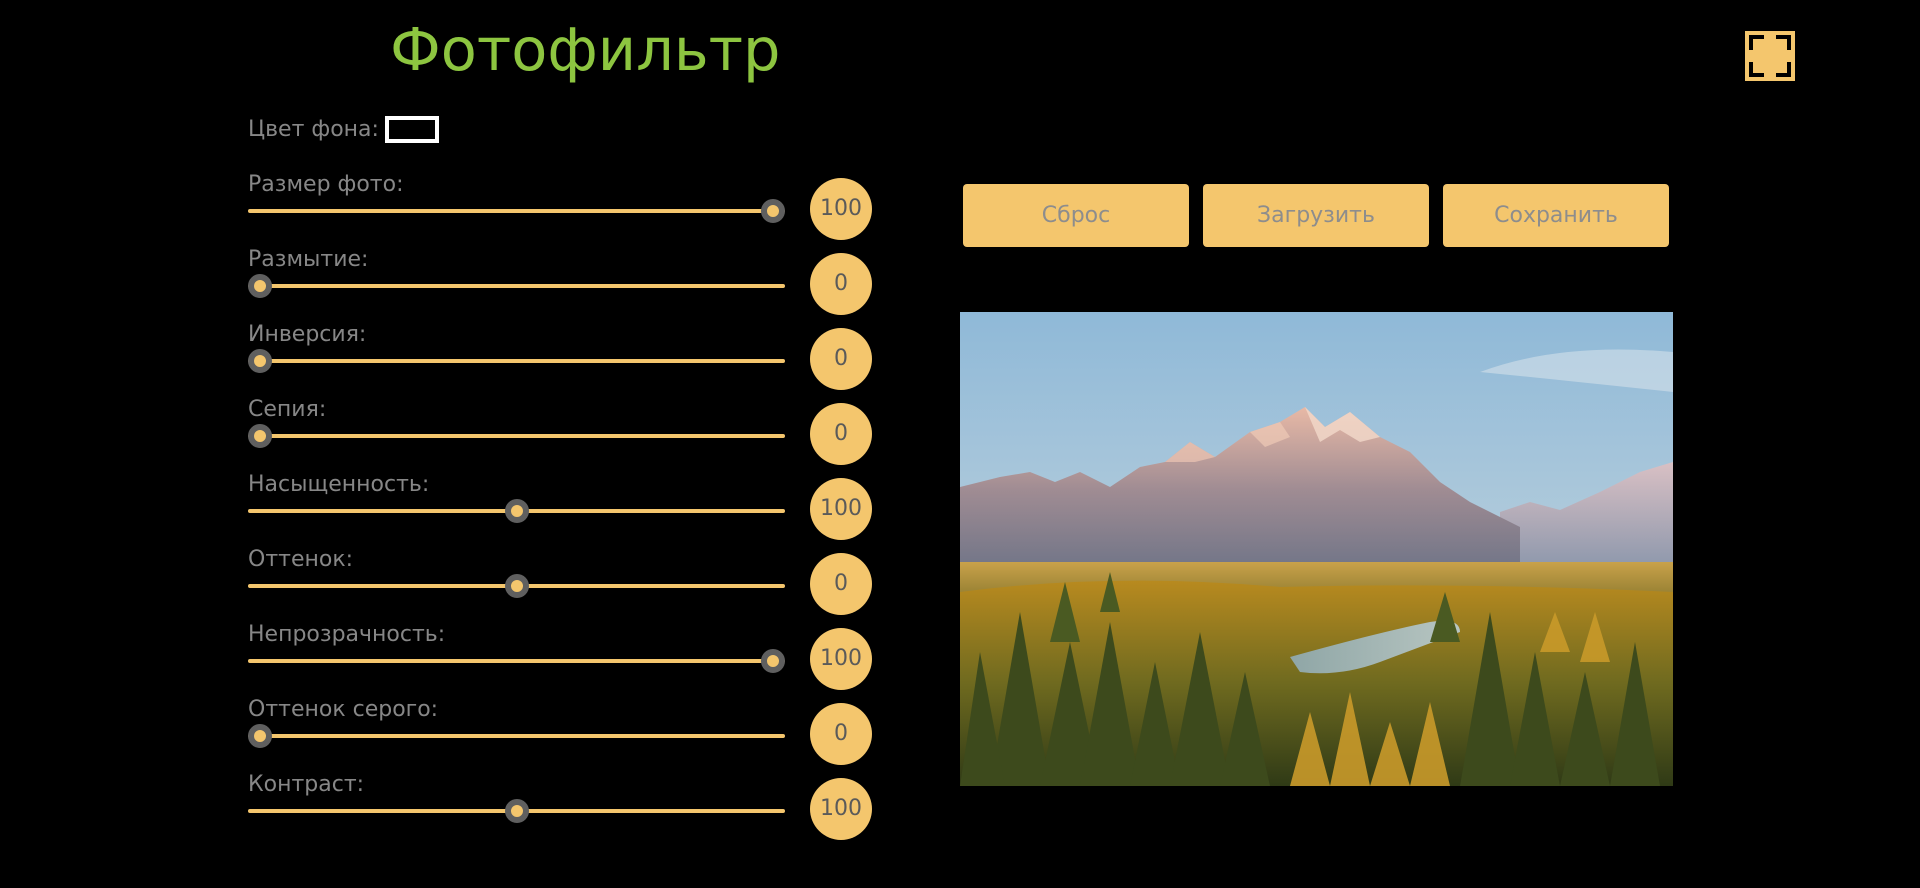  I want to click on filter-control: Инверсия: 0, so click(560, 357).